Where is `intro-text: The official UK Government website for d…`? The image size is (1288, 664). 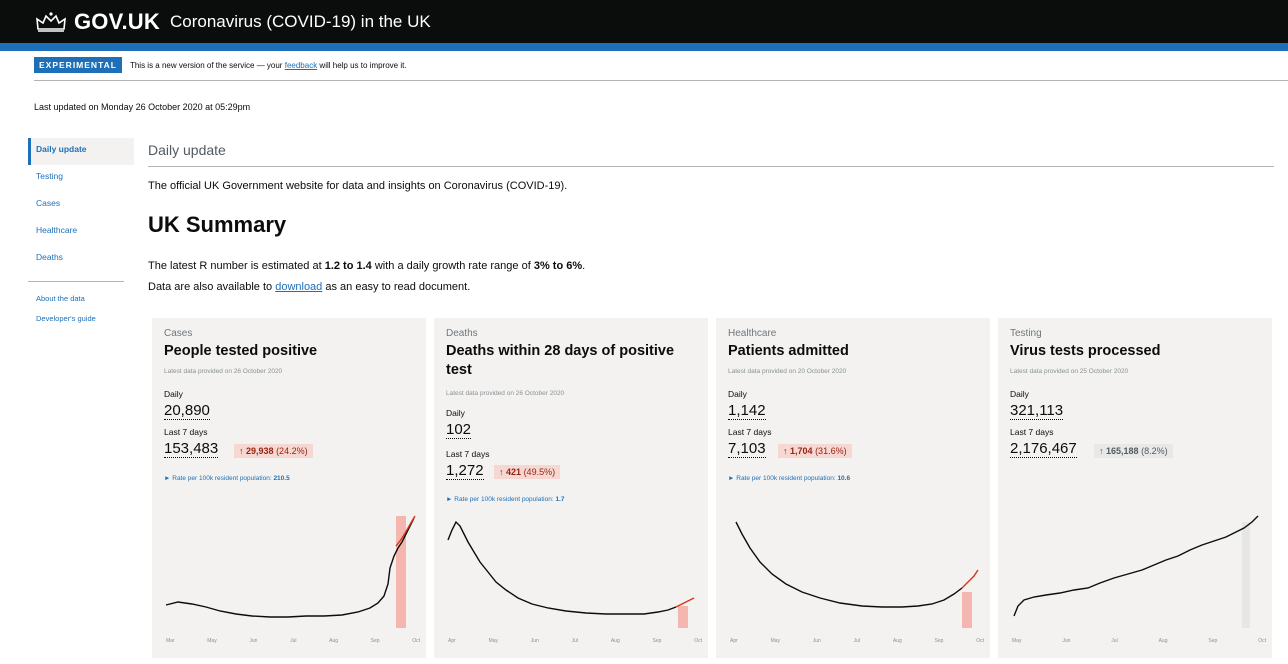 intro-text: The official UK Government website for d… is located at coordinates (358, 186).